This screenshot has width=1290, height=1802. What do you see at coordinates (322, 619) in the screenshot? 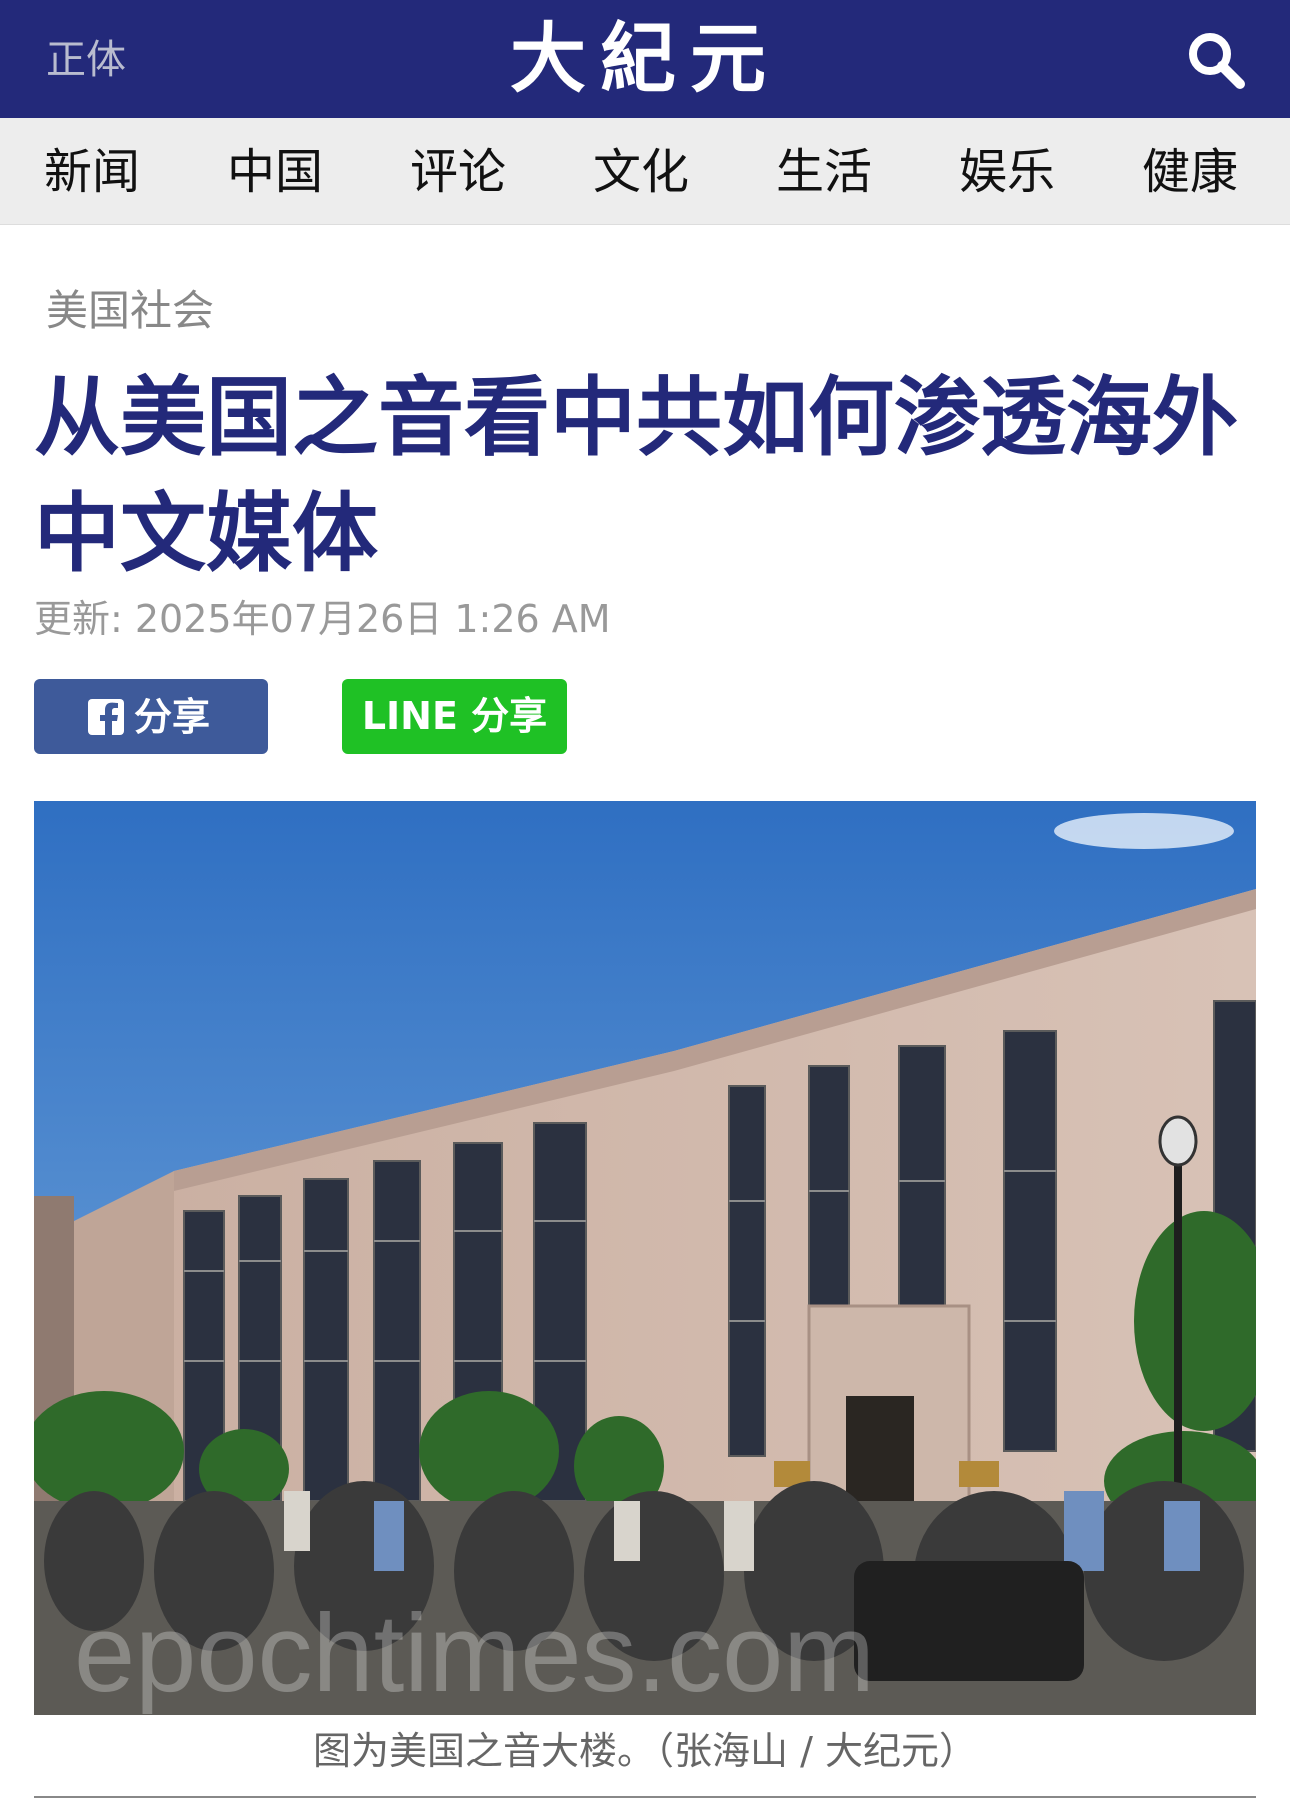
I see `article-updated-time: 更新: 2025年07月26日 1:26 AM` at bounding box center [322, 619].